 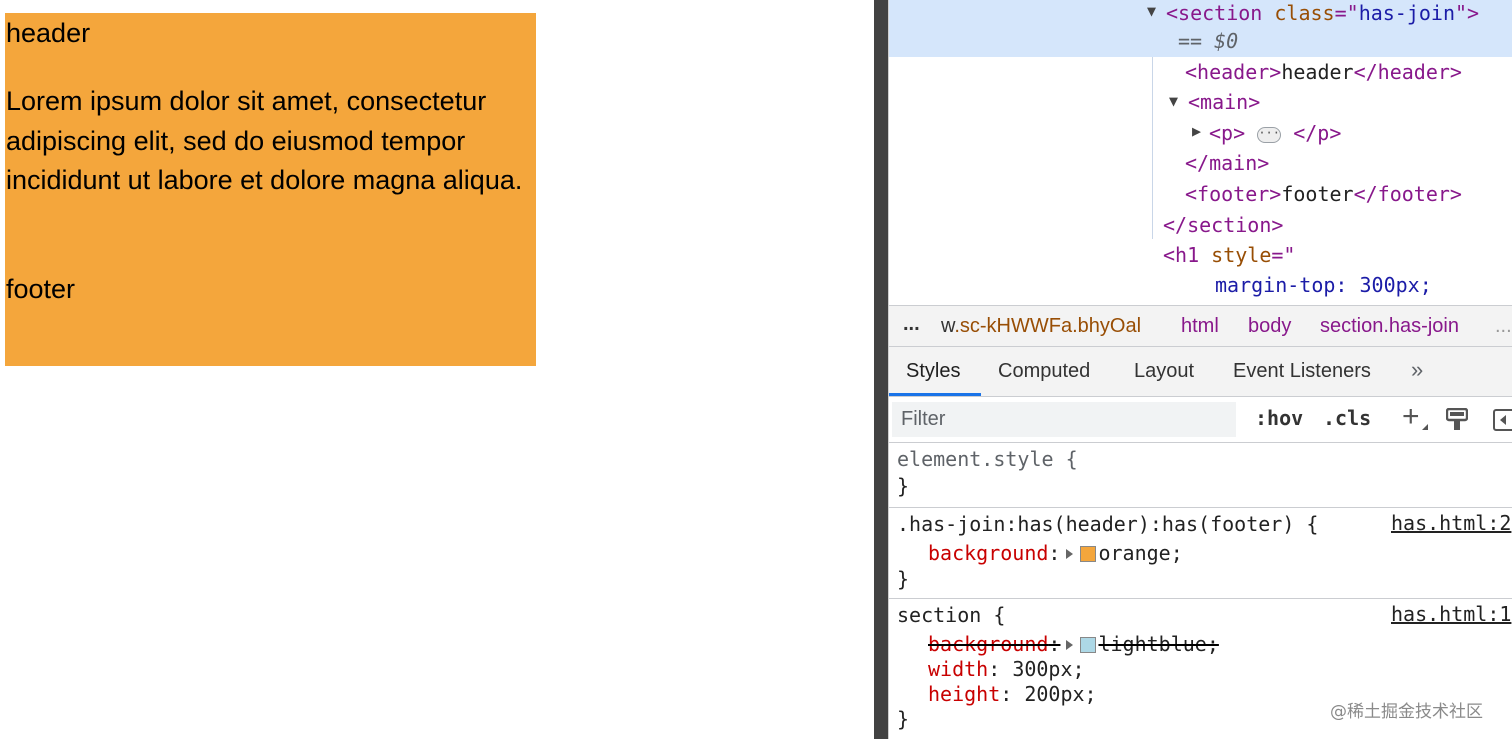 I want to click on breadcrumb-ancestor-classes: .sc-kHWWFa.bhyOal, so click(x=1048, y=326).